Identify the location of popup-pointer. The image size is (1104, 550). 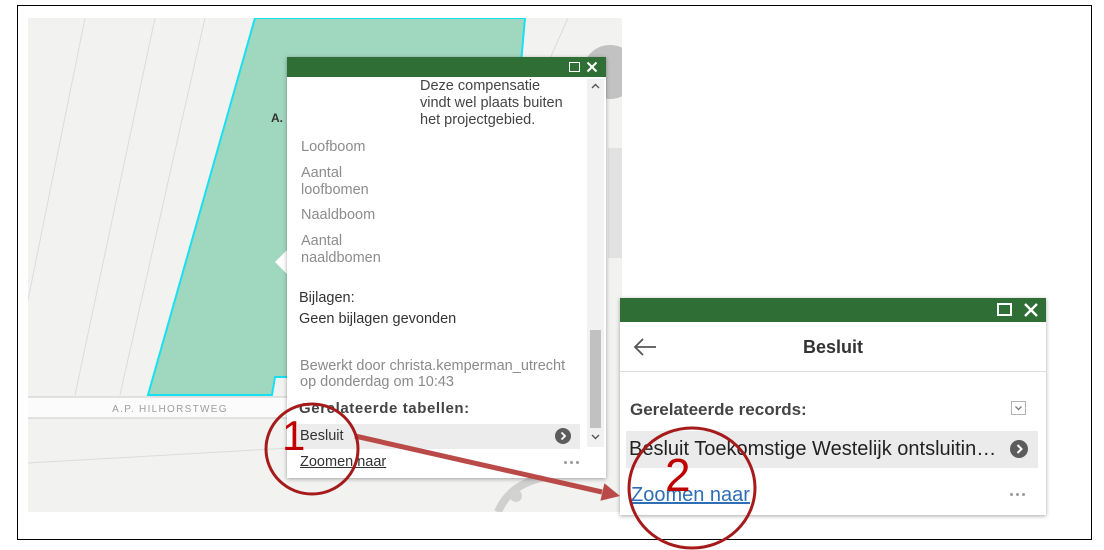
(281, 262).